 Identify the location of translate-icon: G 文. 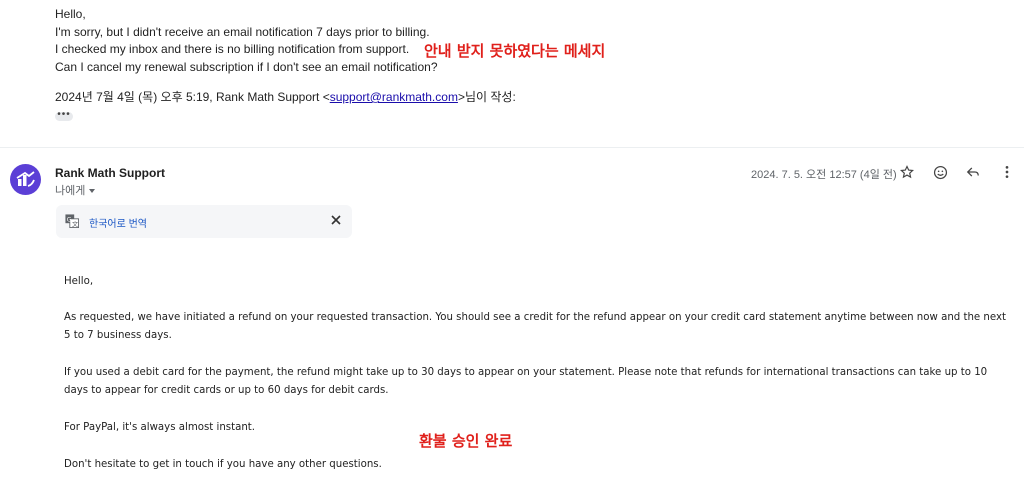
(72, 221).